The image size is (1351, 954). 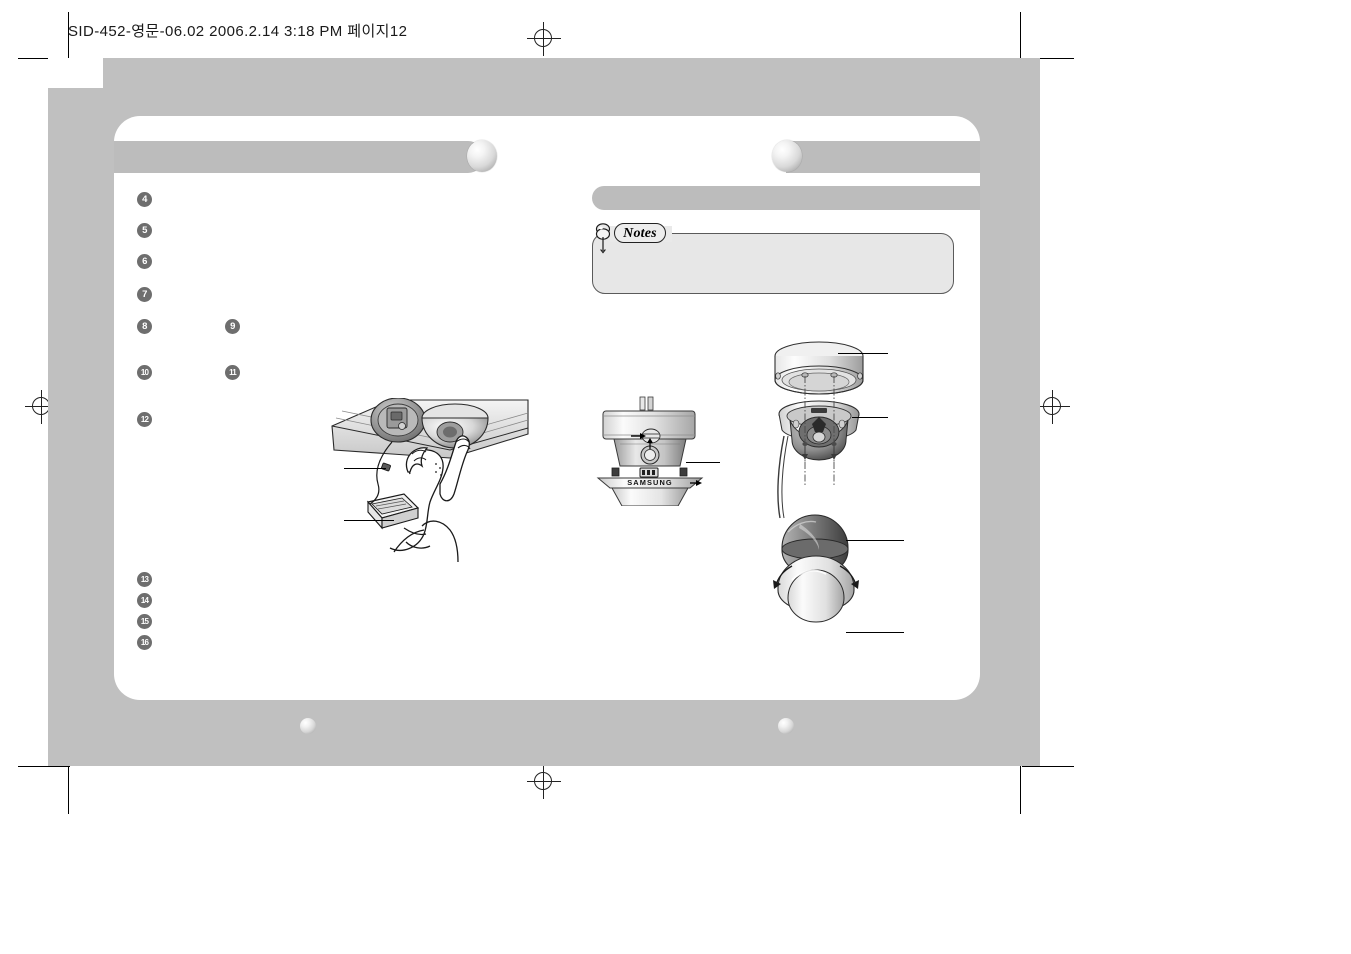 I want to click on step-bullet-15: 15, so click(x=144, y=621).